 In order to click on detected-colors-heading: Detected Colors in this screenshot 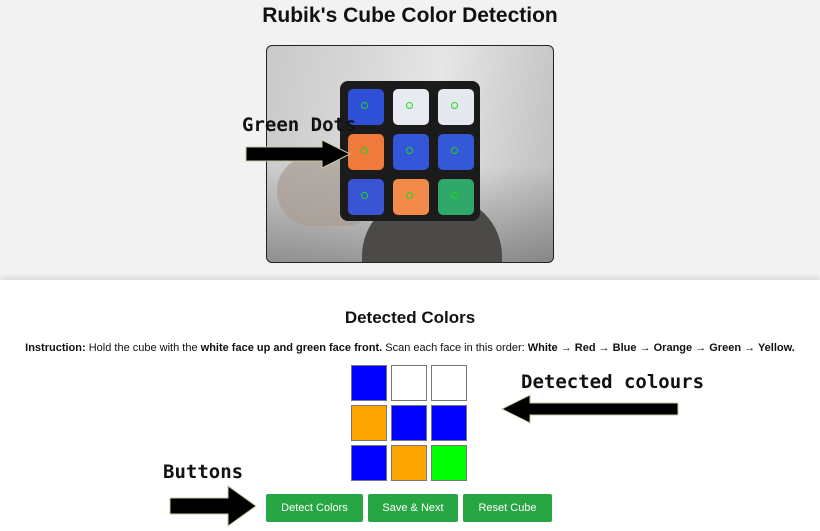, I will do `click(410, 317)`.